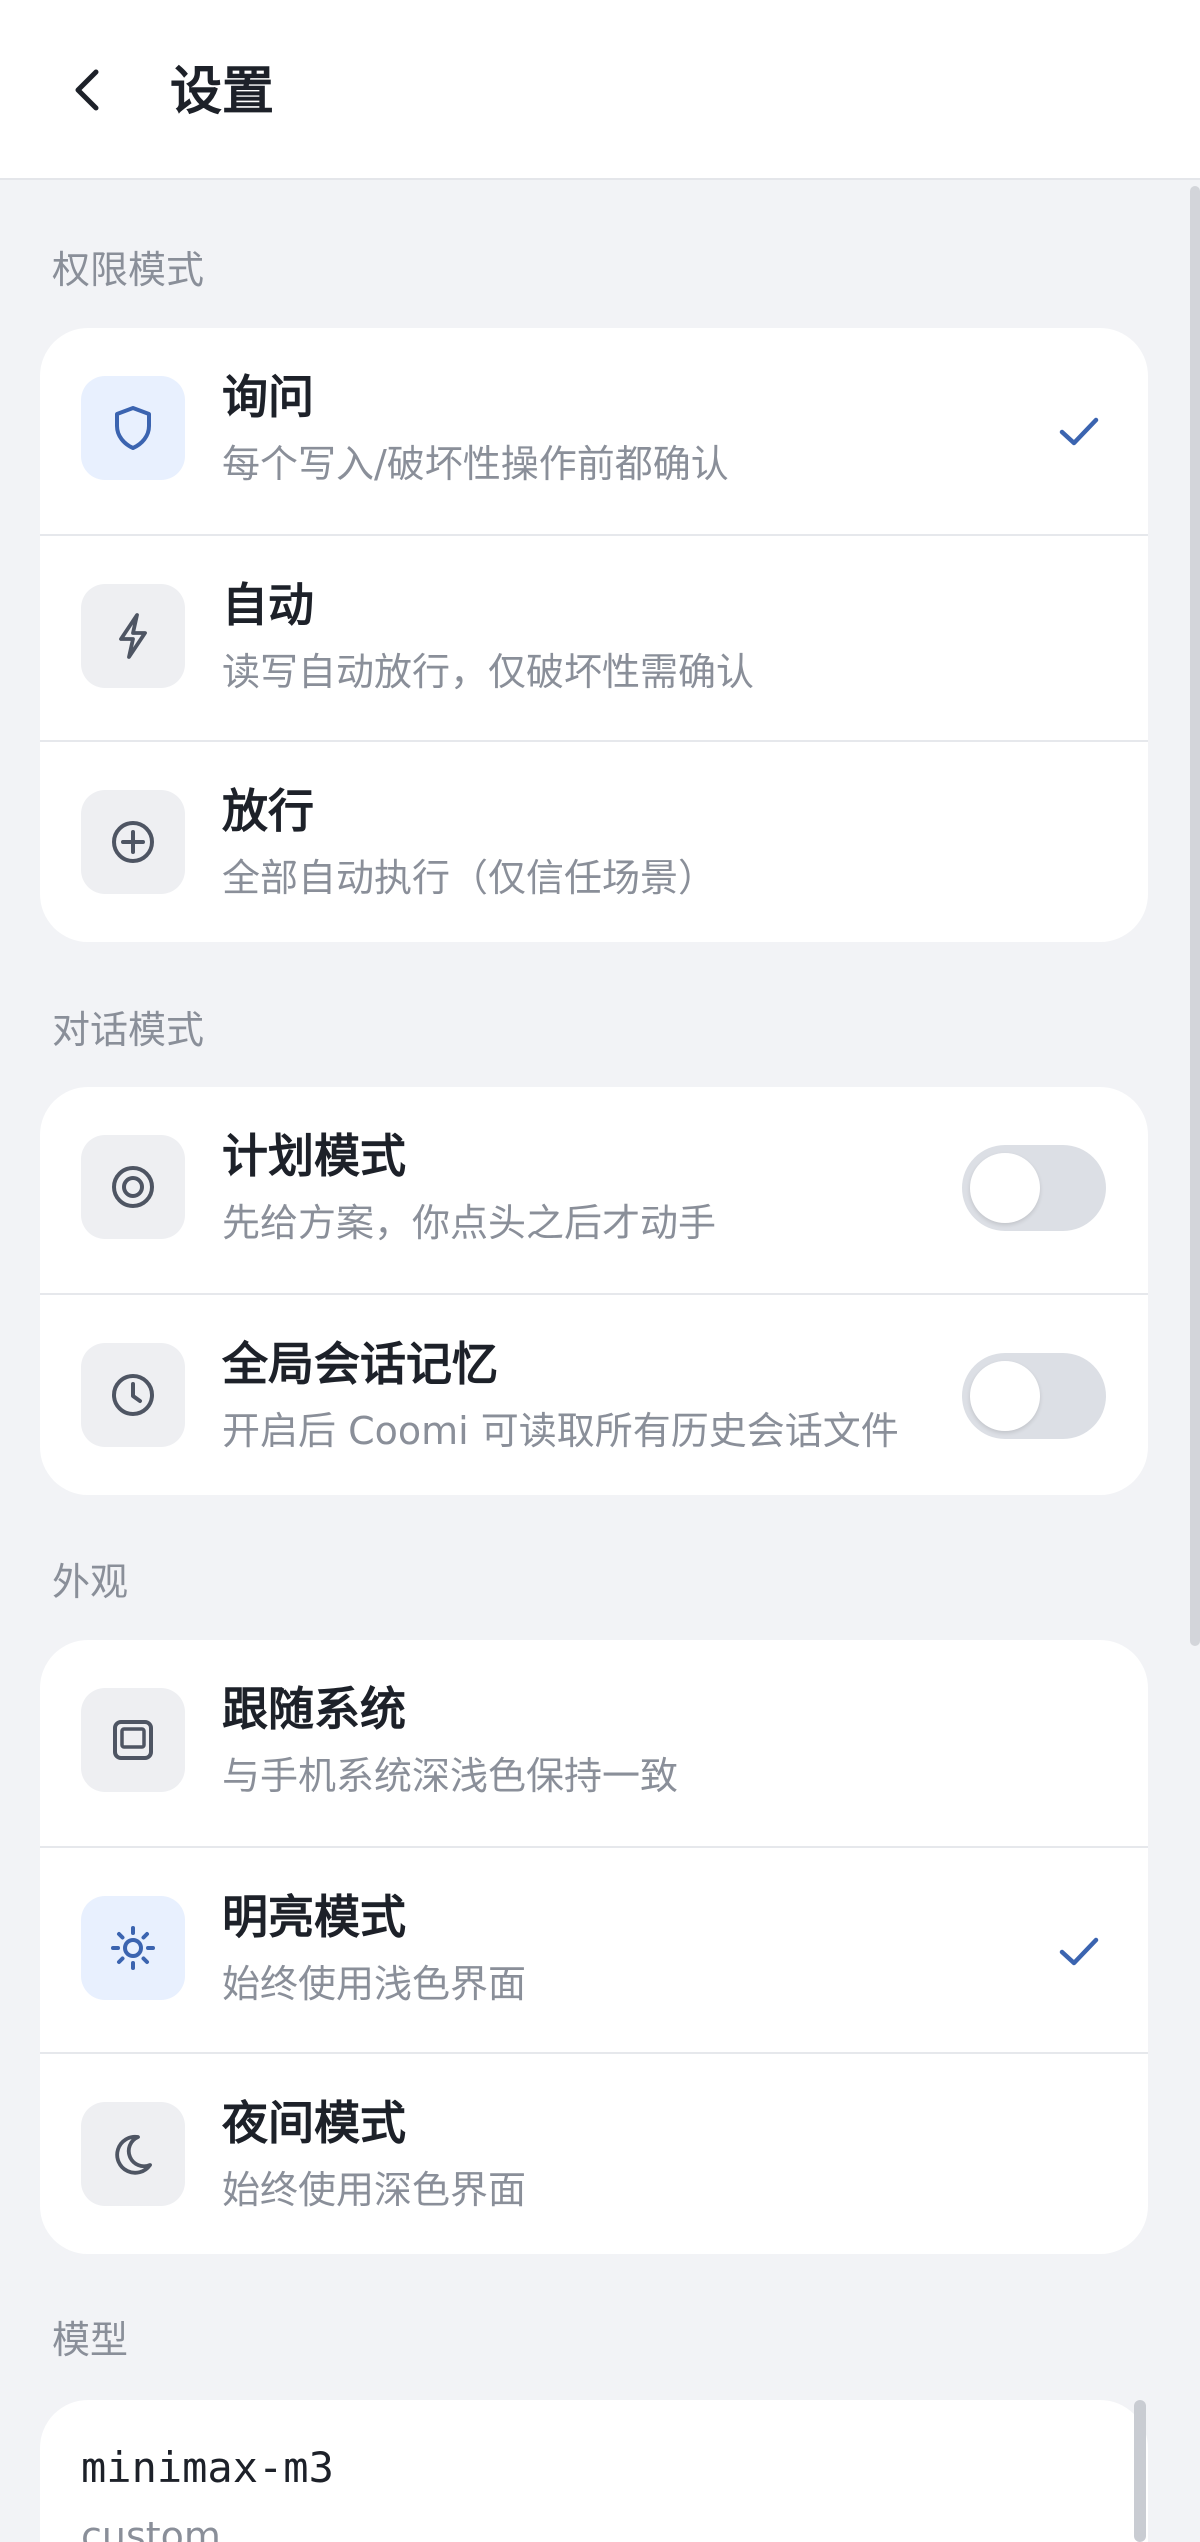 The height and width of the screenshot is (2542, 1200). I want to click on appearance-option-label: 明亮模式, so click(314, 1917).